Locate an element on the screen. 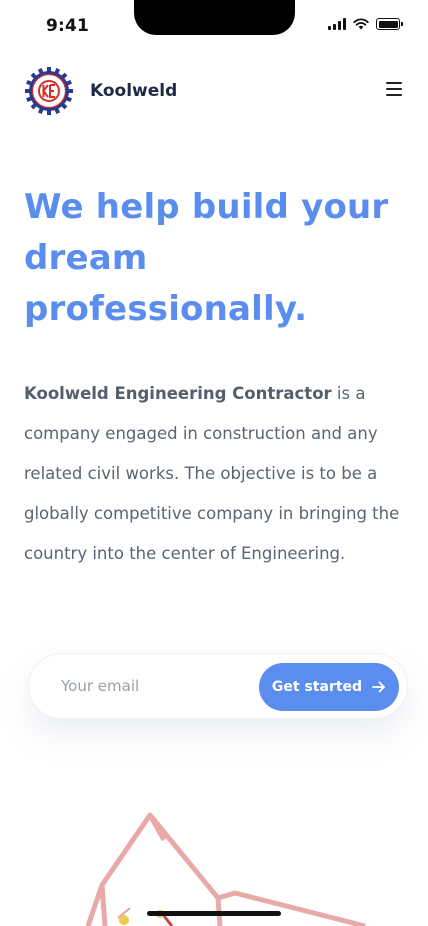 This screenshot has height=926, width=428. status-time: 9:41 is located at coordinates (68, 26).